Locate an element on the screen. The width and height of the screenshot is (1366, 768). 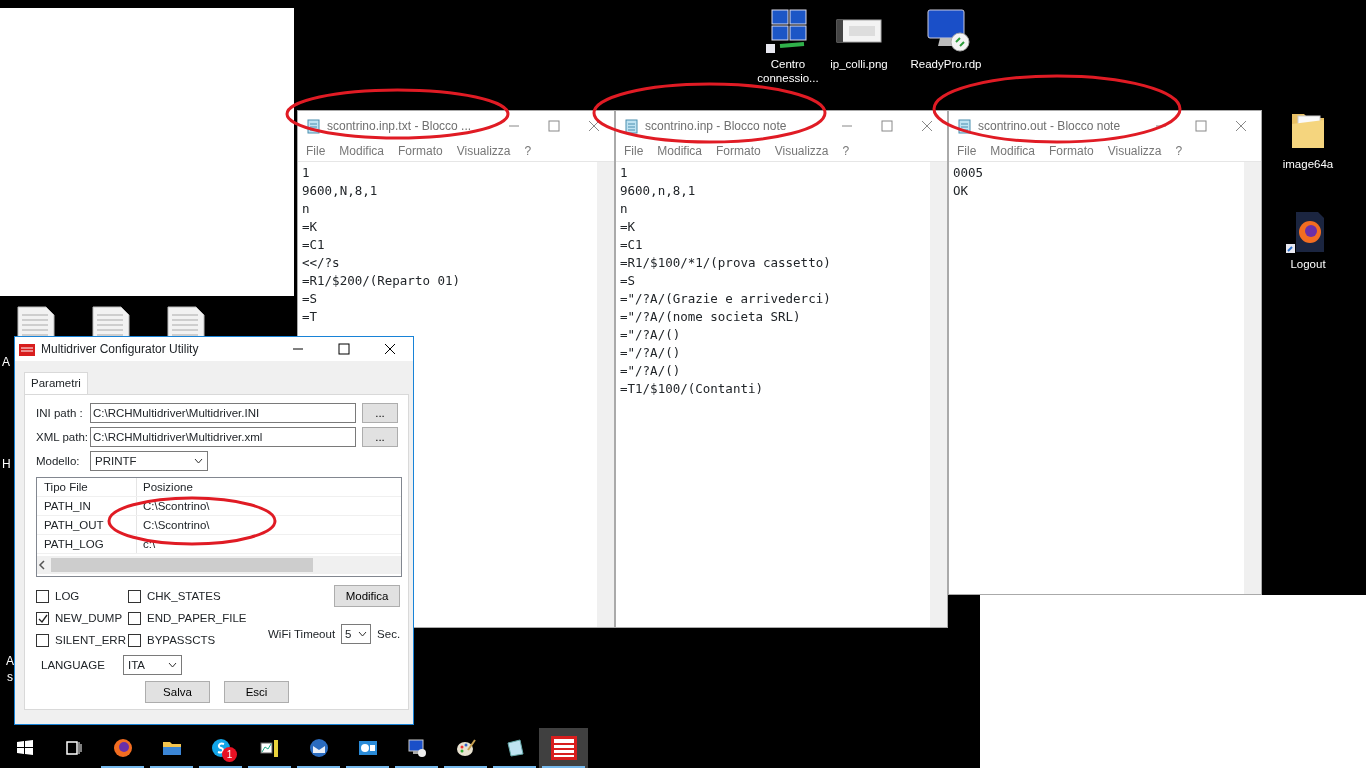
text-line: <</?s is located at coordinates (321, 263).